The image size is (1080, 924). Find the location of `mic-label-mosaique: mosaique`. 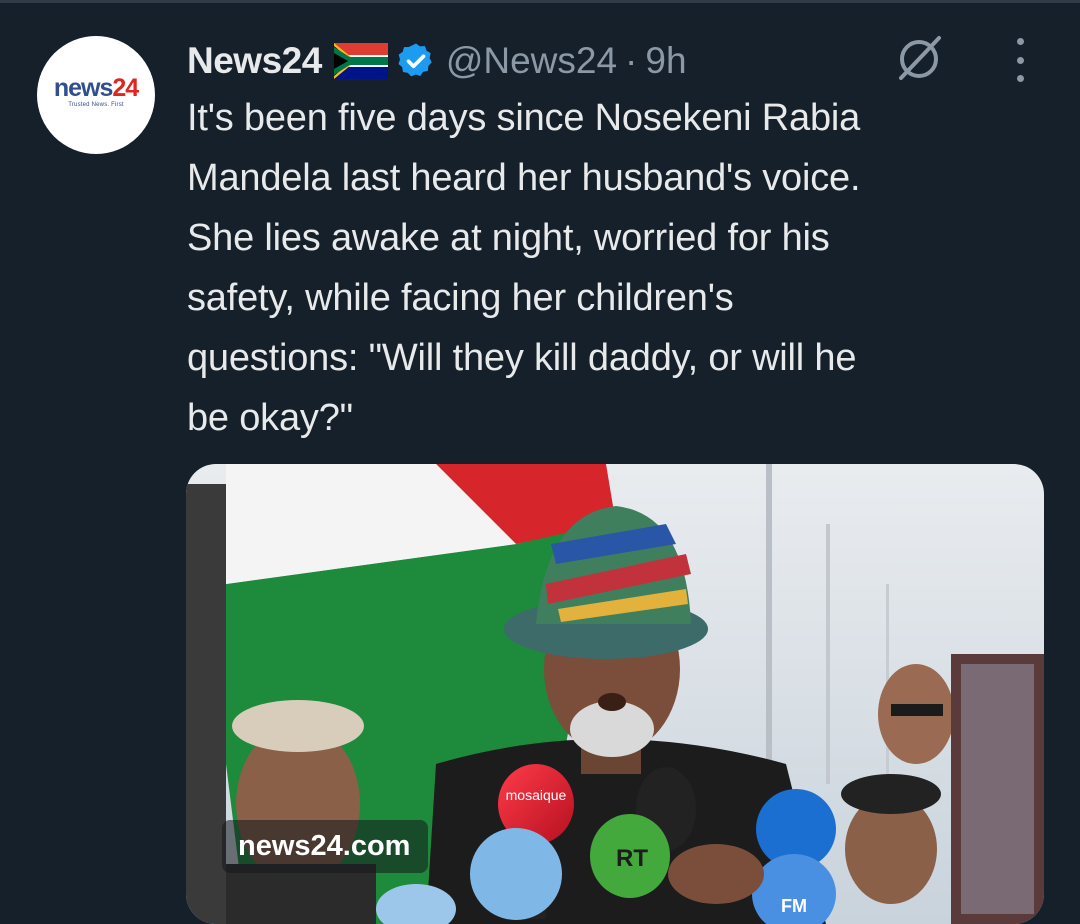

mic-label-mosaique: mosaique is located at coordinates (536, 795).